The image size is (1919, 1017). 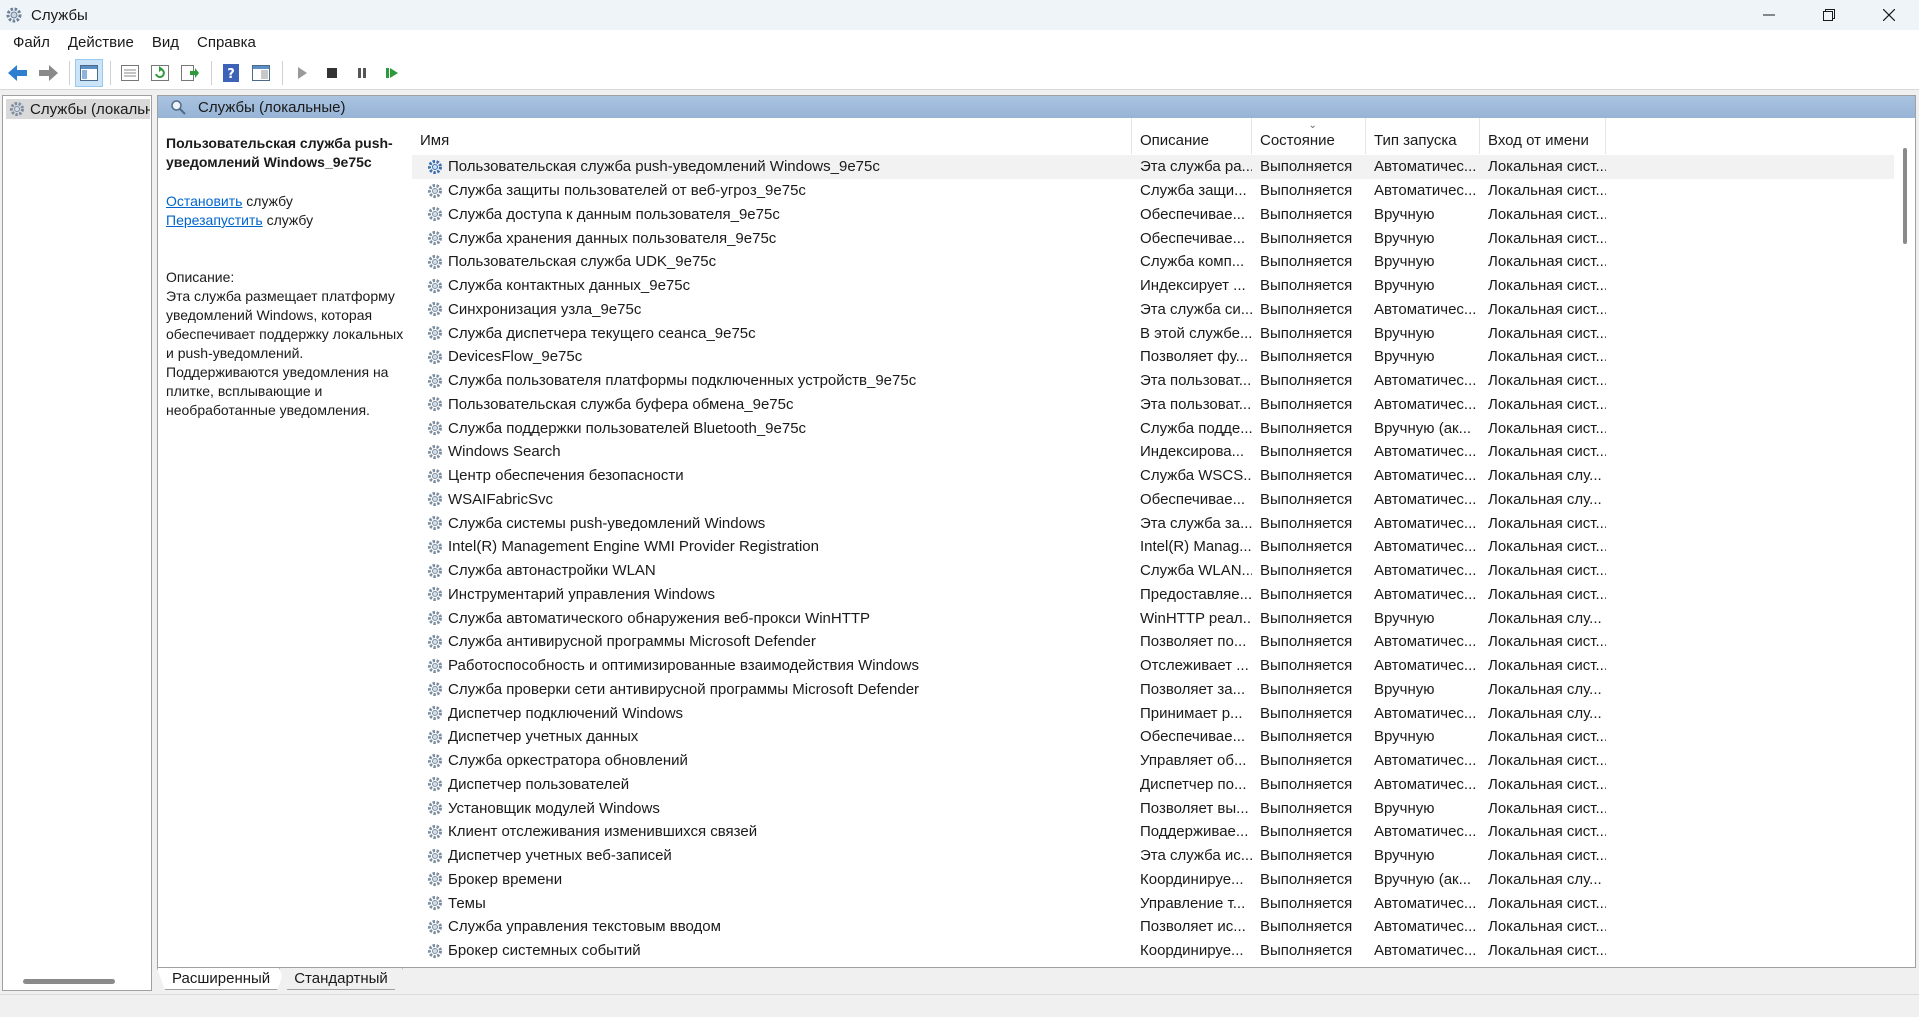 I want to click on tab-extended: Расширенный, so click(x=221, y=979).